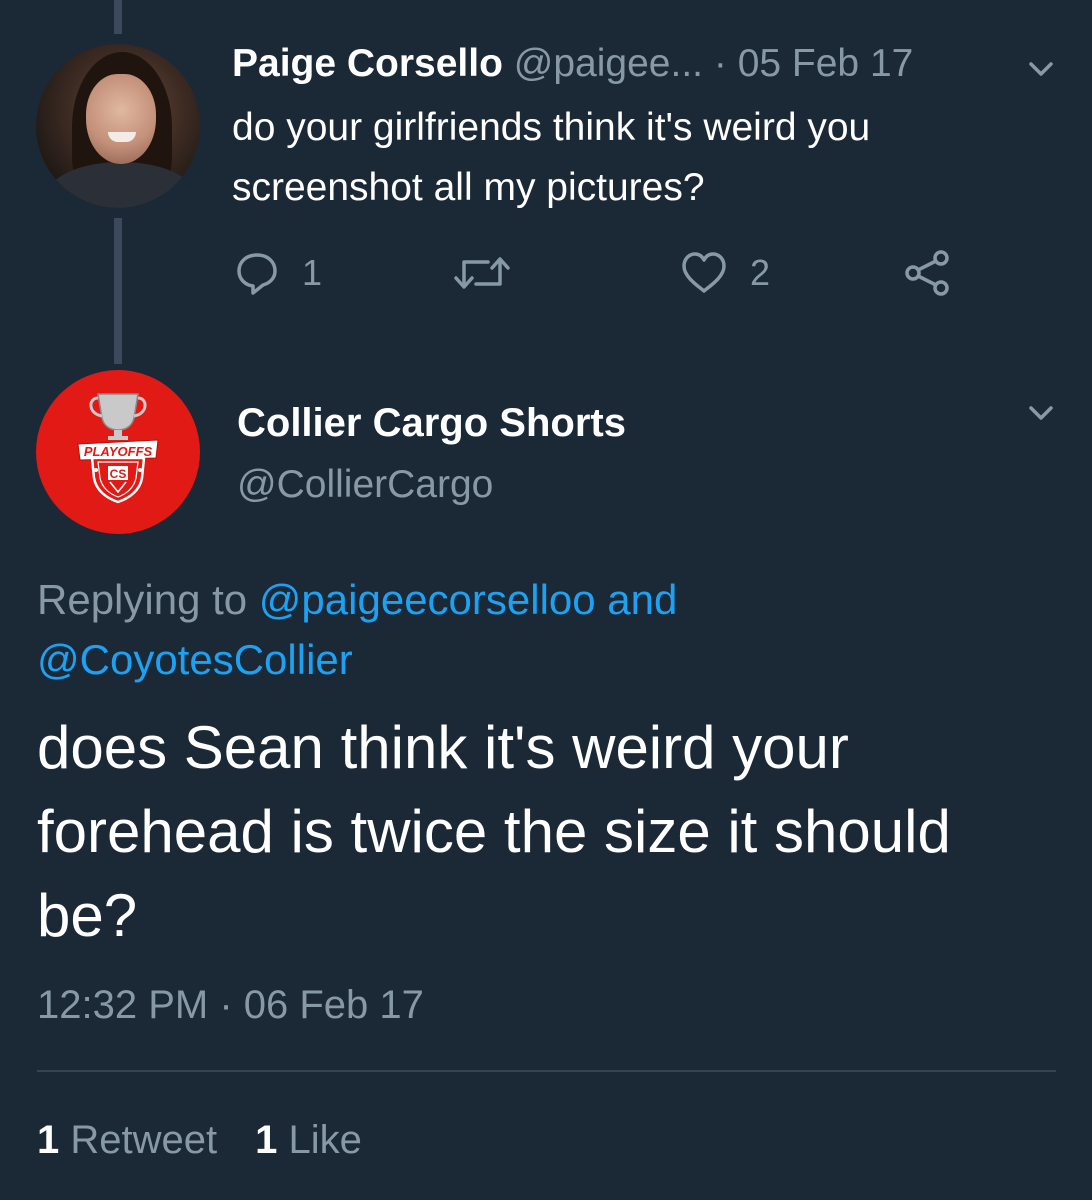 The image size is (1092, 1200). What do you see at coordinates (826, 63) in the screenshot?
I see `parent-tweet-date: 05 Feb 17` at bounding box center [826, 63].